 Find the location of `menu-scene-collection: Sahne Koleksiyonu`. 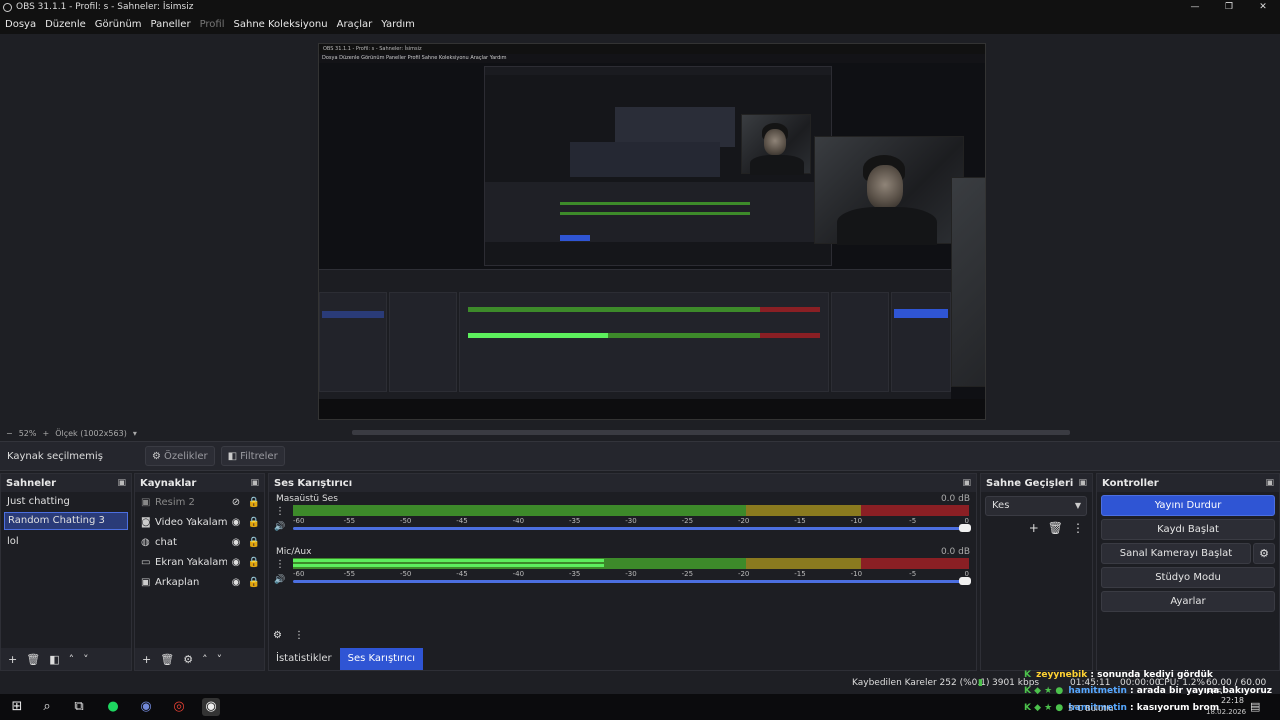

menu-scene-collection: Sahne Koleksiyonu is located at coordinates (281, 24).